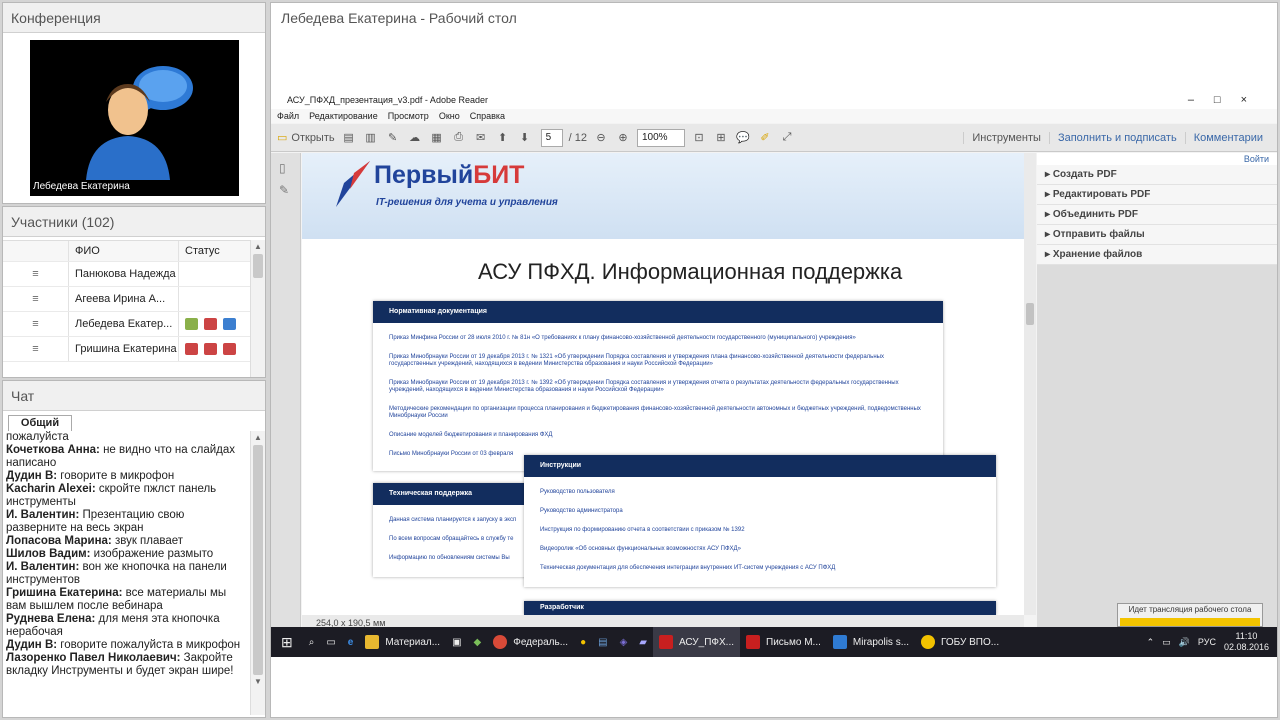 The height and width of the screenshot is (720, 1280). What do you see at coordinates (330, 642) in the screenshot?
I see `task-view-icon: ▭` at bounding box center [330, 642].